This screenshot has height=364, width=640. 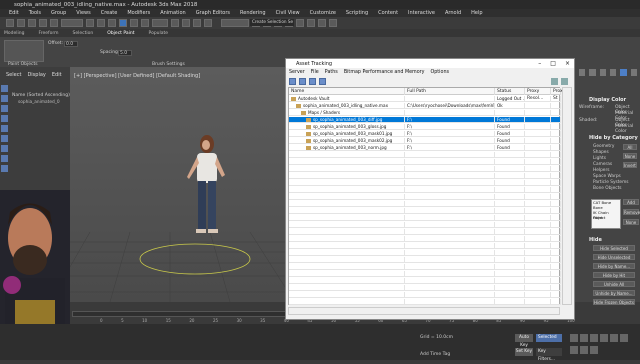 I want to click on undo-icon, so click(x=10, y=23).